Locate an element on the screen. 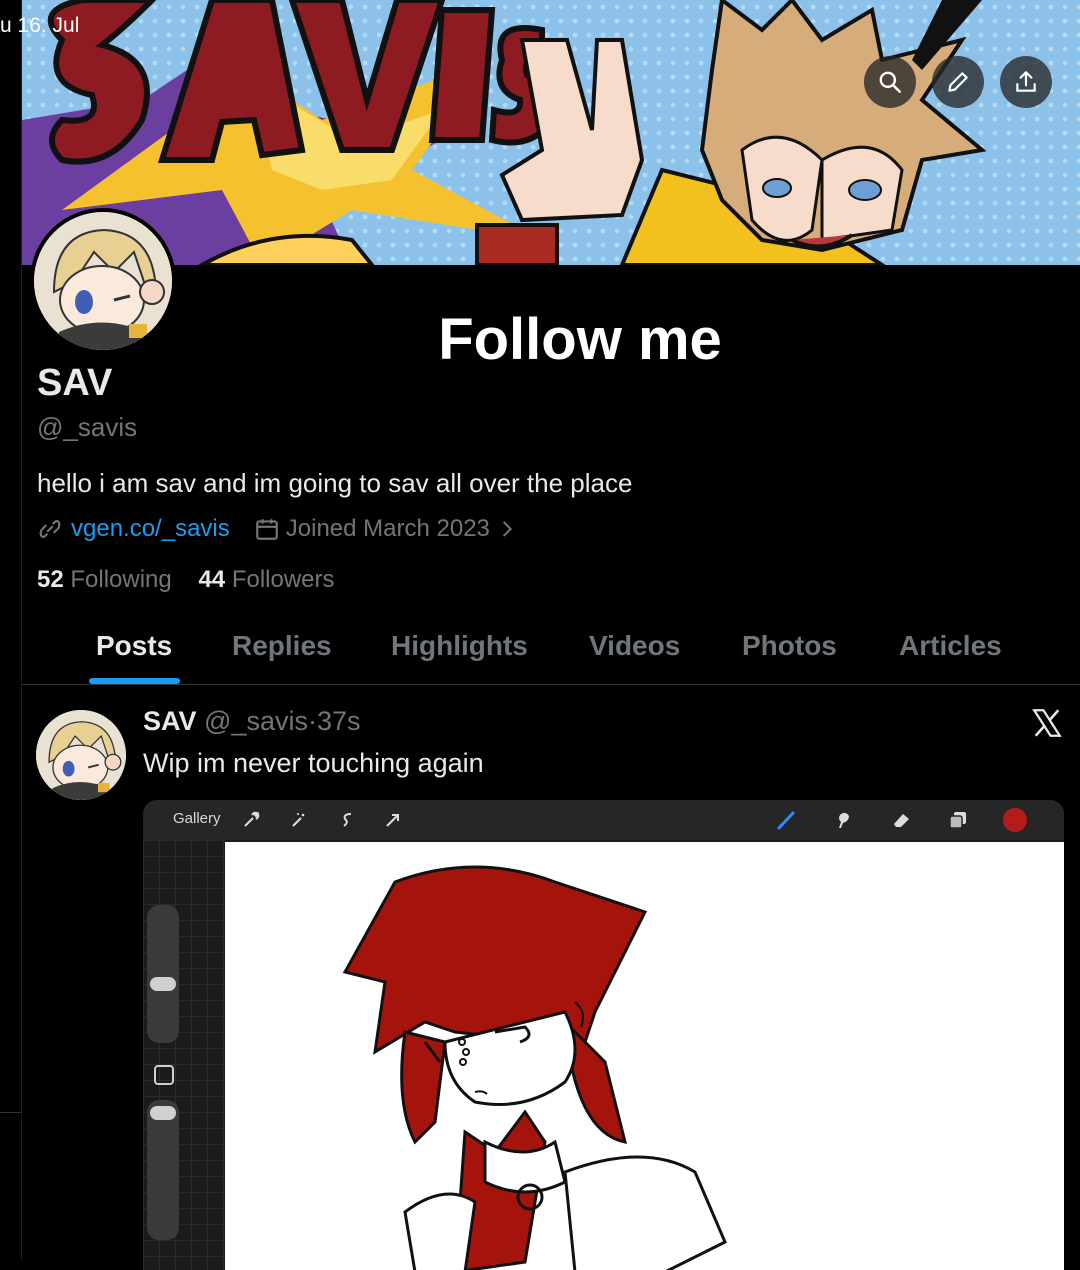 This screenshot has width=1080, height=1270. tab-articles: Articles is located at coordinates (950, 646).